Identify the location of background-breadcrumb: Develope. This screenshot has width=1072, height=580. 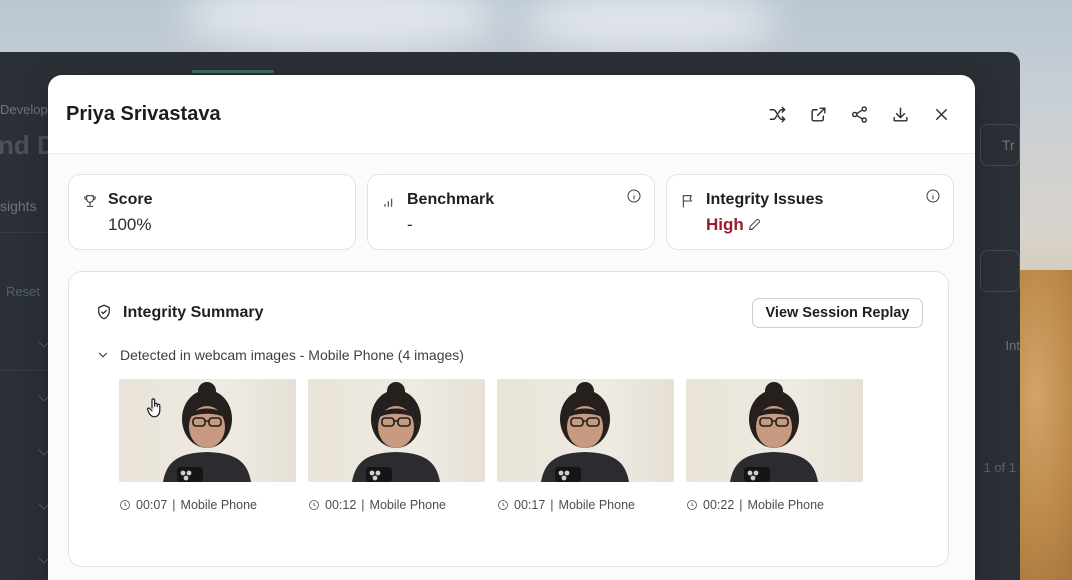
(27, 109).